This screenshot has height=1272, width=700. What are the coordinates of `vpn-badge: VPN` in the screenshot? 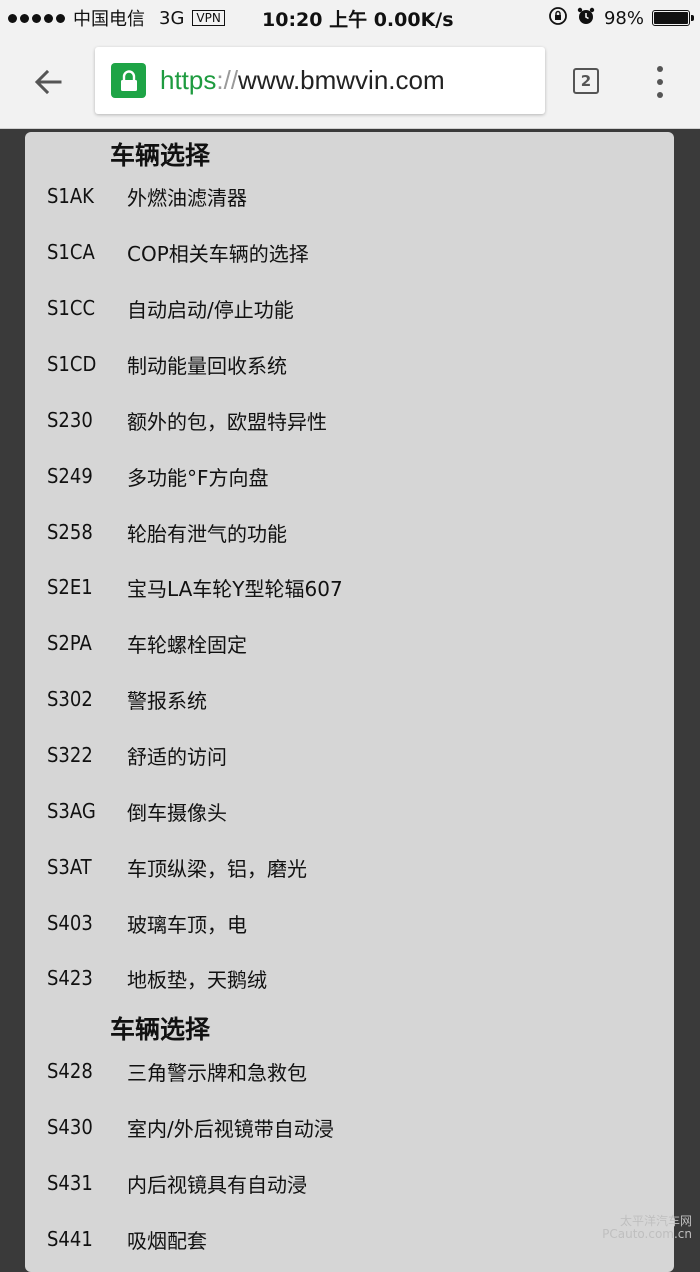 It's located at (208, 18).